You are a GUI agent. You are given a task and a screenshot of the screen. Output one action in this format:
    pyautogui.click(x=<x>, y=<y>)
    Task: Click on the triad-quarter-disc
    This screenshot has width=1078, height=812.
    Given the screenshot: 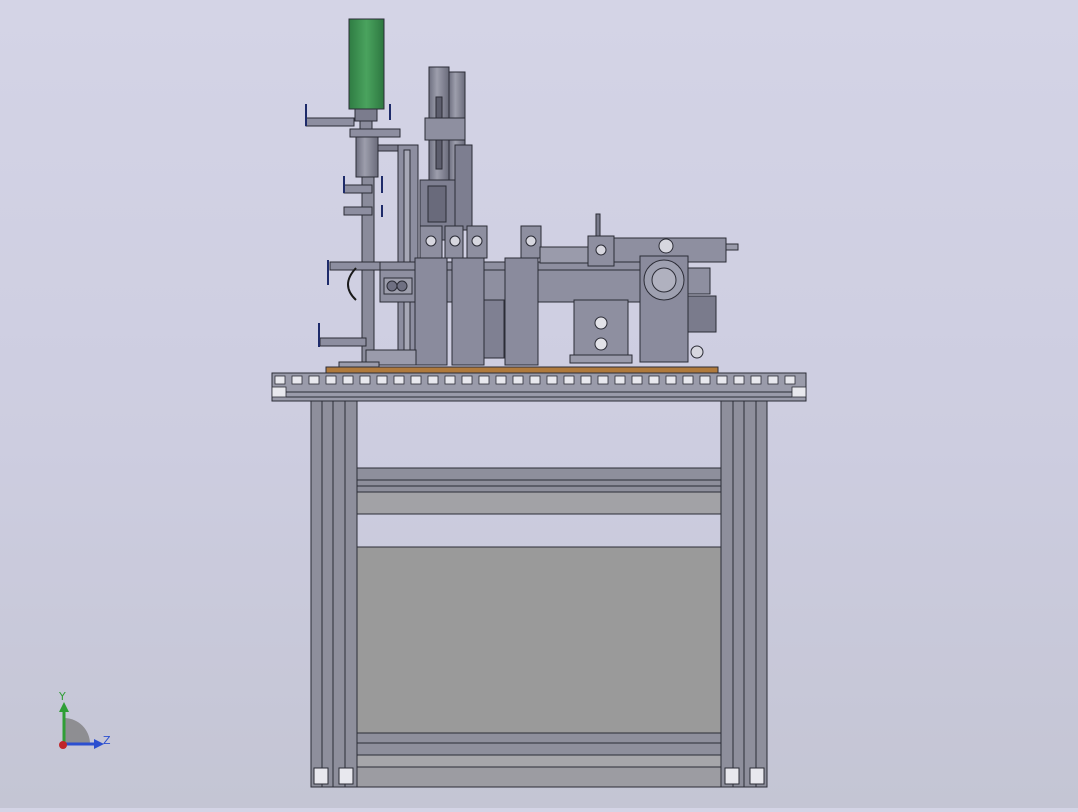 What is the action you would take?
    pyautogui.click(x=77, y=731)
    